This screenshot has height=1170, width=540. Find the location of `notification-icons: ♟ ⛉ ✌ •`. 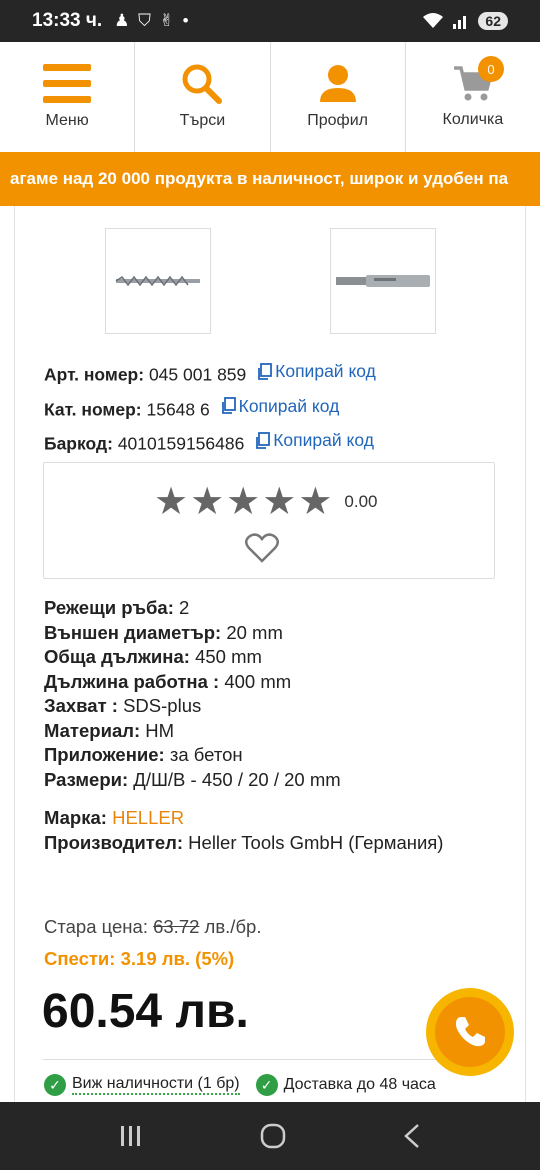

notification-icons: ♟ ⛉ ✌ • is located at coordinates (152, 20).